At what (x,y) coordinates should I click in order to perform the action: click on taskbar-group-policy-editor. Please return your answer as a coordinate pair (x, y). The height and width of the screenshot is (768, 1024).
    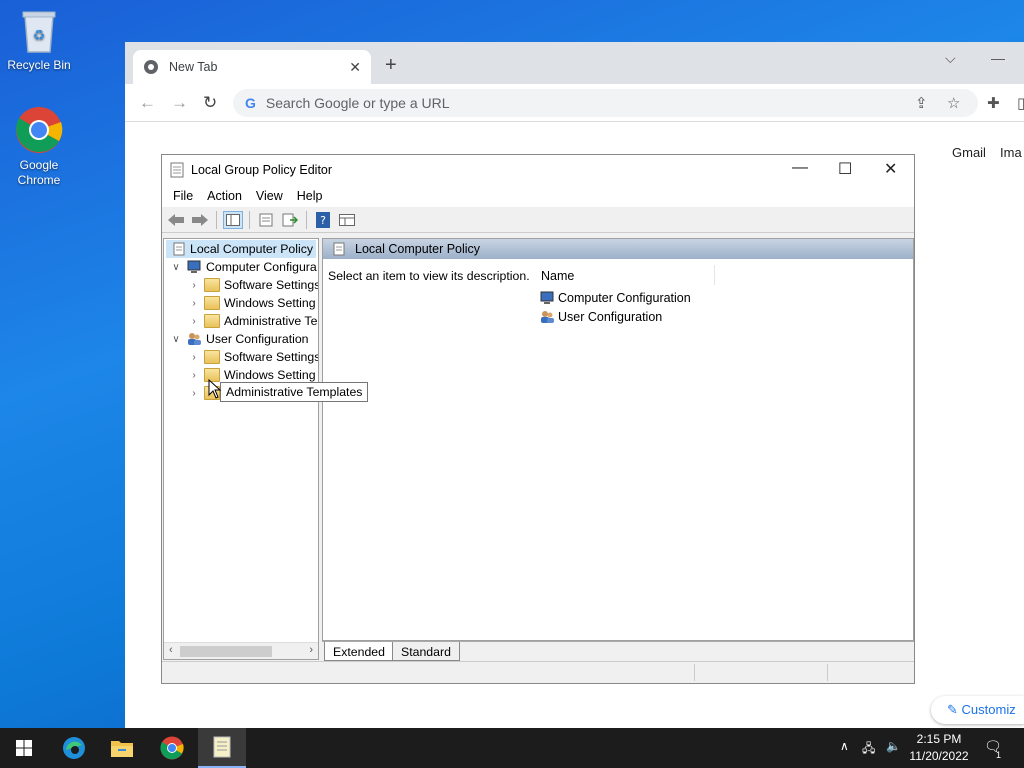
    Looking at the image, I should click on (222, 748).